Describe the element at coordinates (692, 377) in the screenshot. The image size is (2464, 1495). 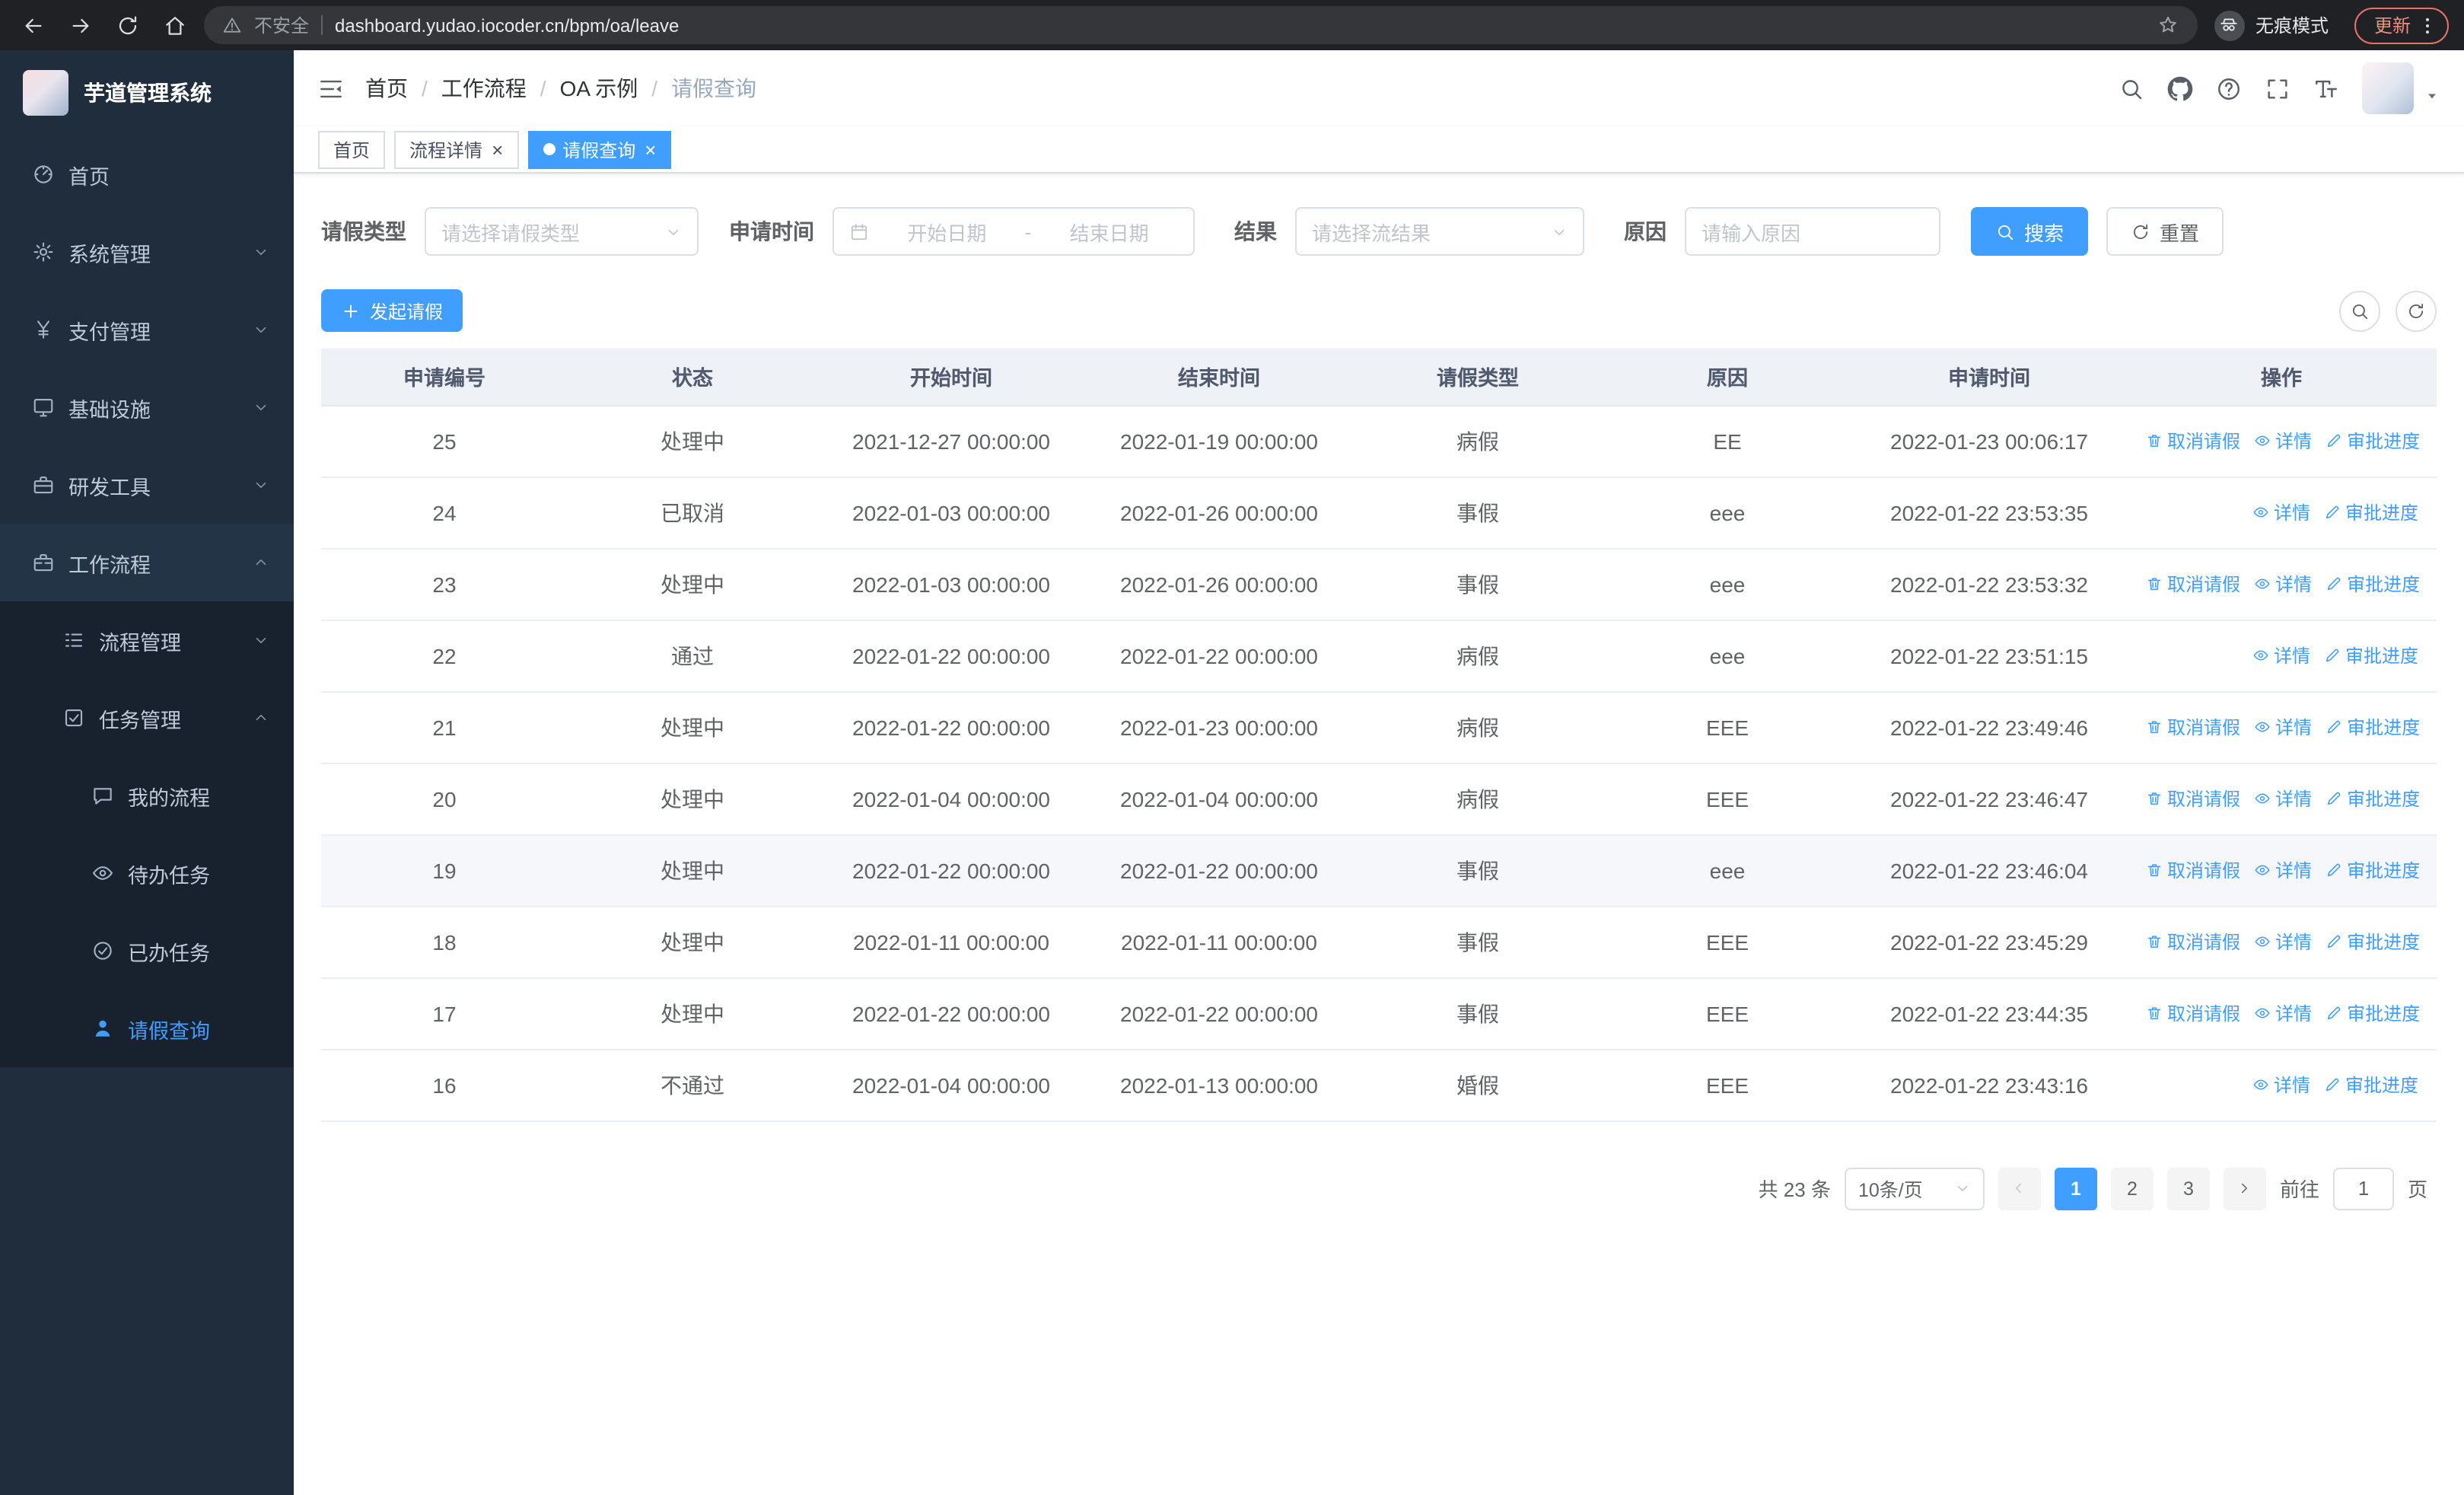
I see `column-header: 状态` at that location.